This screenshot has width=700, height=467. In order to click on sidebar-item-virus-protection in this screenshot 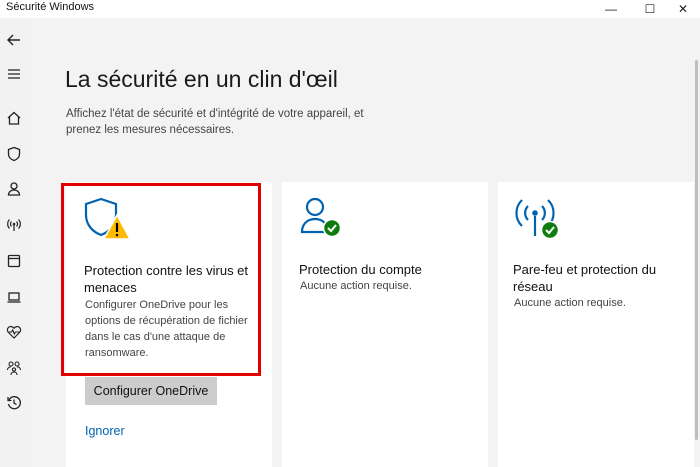, I will do `click(14, 154)`.